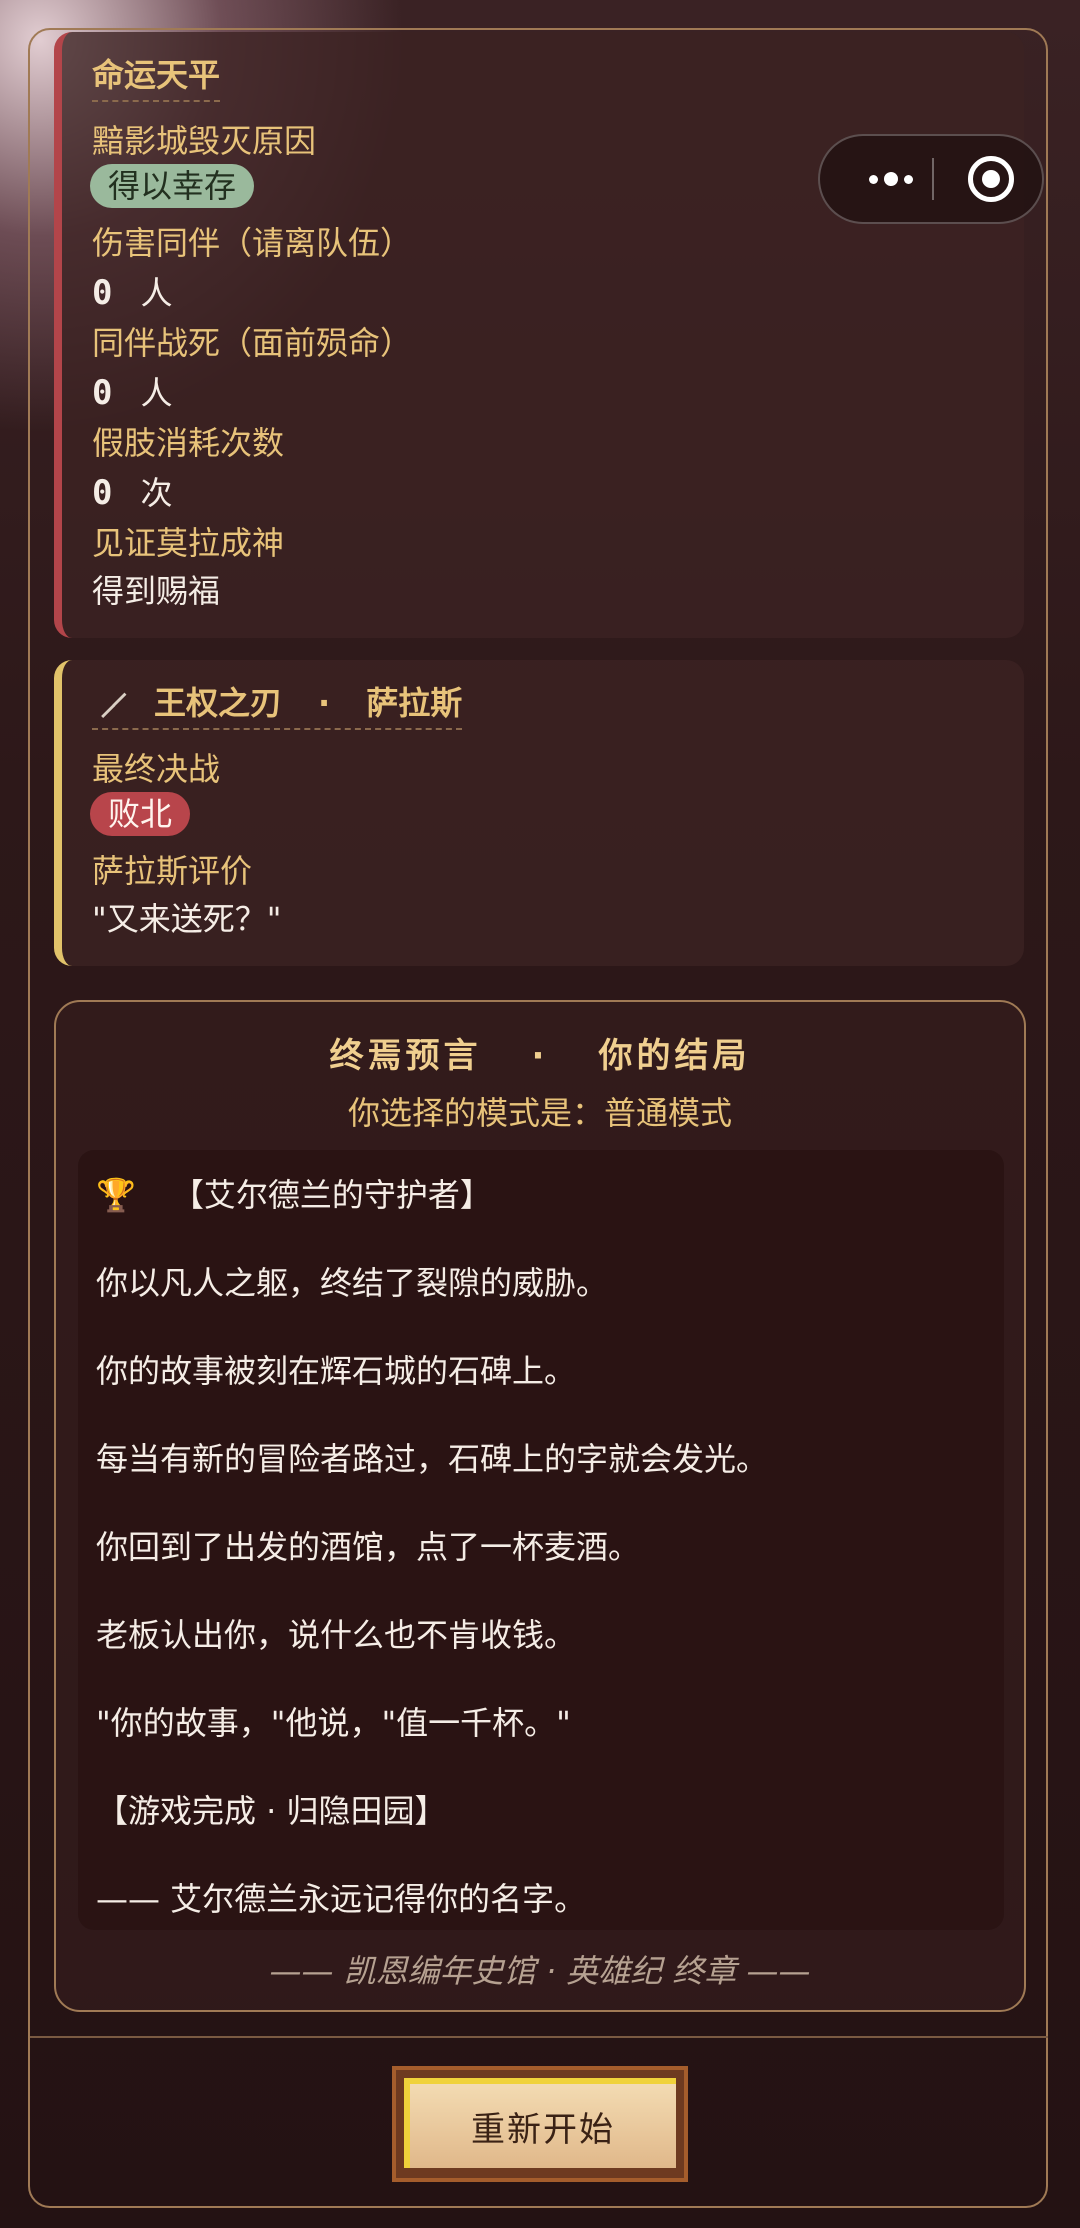 The height and width of the screenshot is (2228, 1080). I want to click on close-target-icon, so click(991, 179).